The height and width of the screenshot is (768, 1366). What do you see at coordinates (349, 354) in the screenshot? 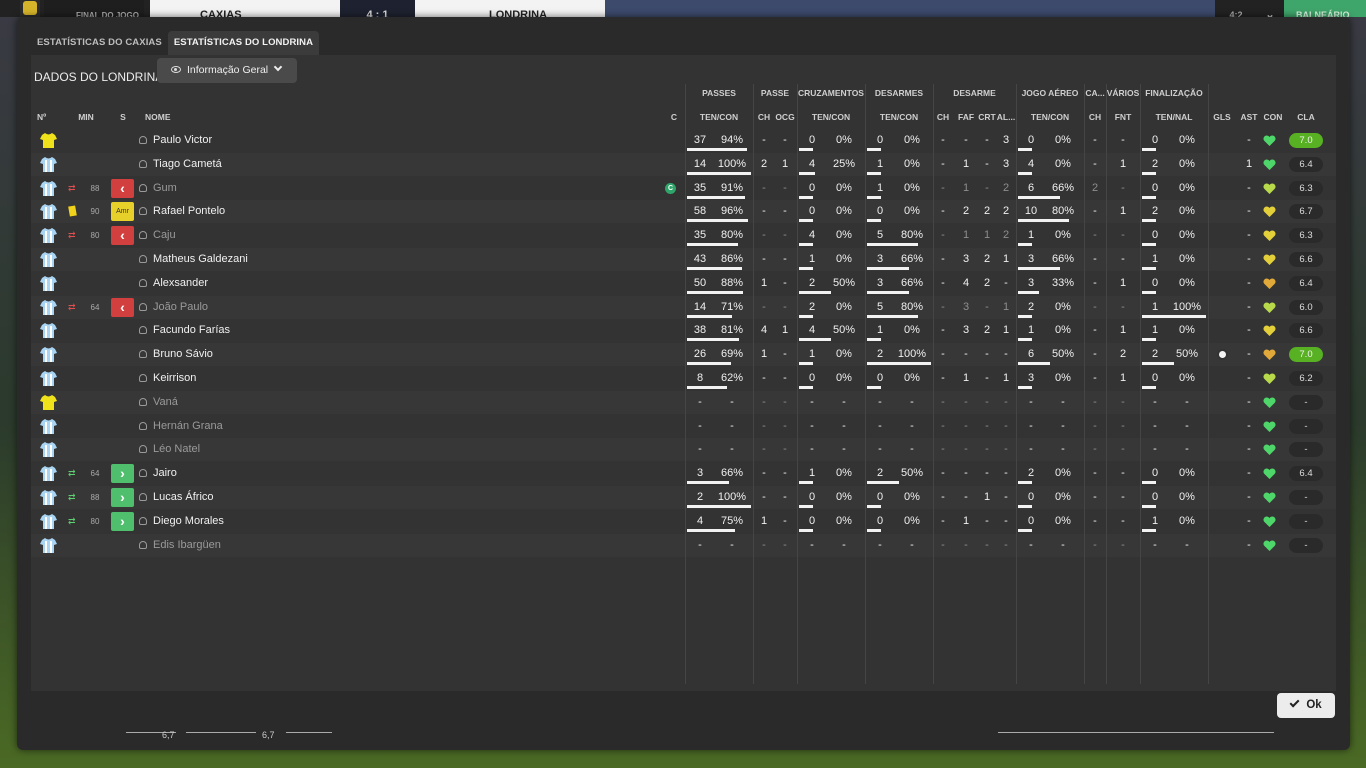
I see `player-name: Bruno Sávio` at bounding box center [349, 354].